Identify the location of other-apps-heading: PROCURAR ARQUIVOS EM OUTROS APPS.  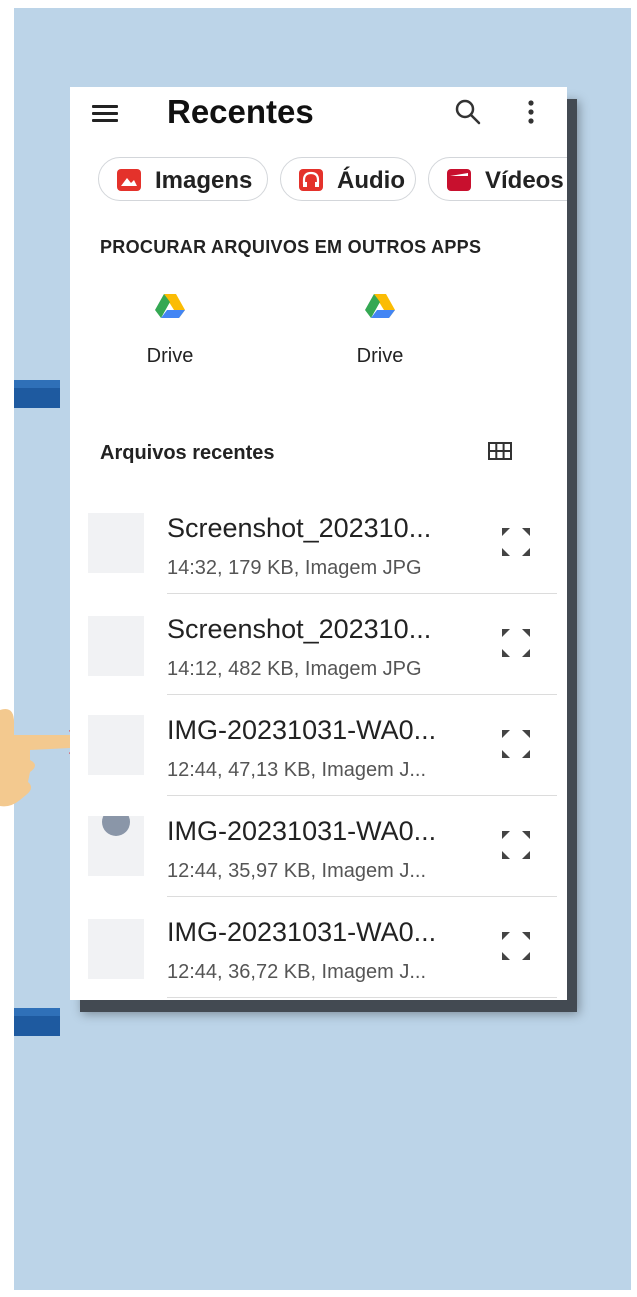
(291, 247).